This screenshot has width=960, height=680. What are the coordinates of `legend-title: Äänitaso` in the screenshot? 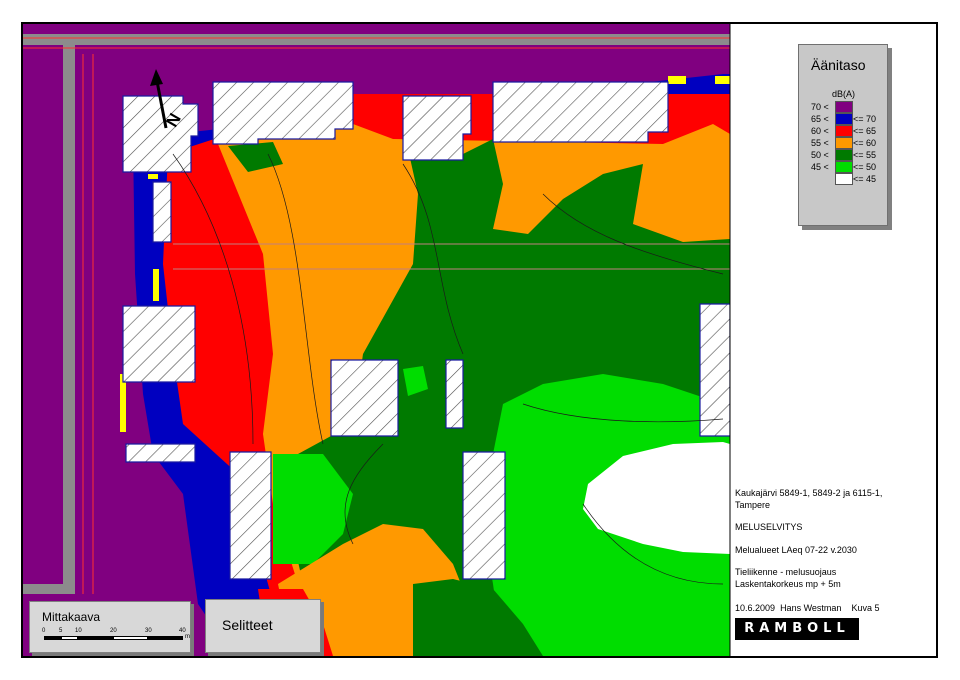 It's located at (838, 65).